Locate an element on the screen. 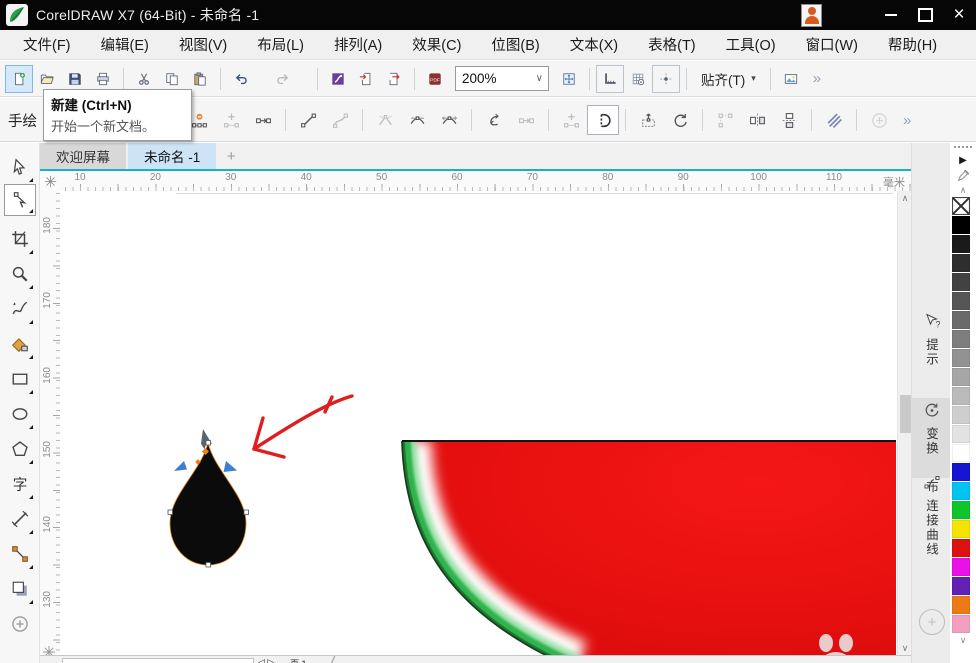  import-button is located at coordinates (366, 79).